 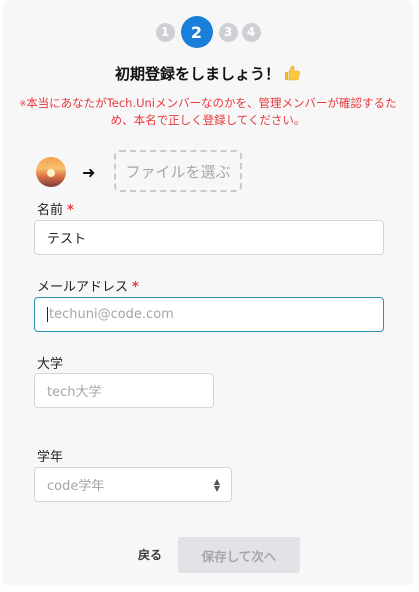 What do you see at coordinates (111, 314) in the screenshot?
I see `email-placeholder: techuni@code.com` at bounding box center [111, 314].